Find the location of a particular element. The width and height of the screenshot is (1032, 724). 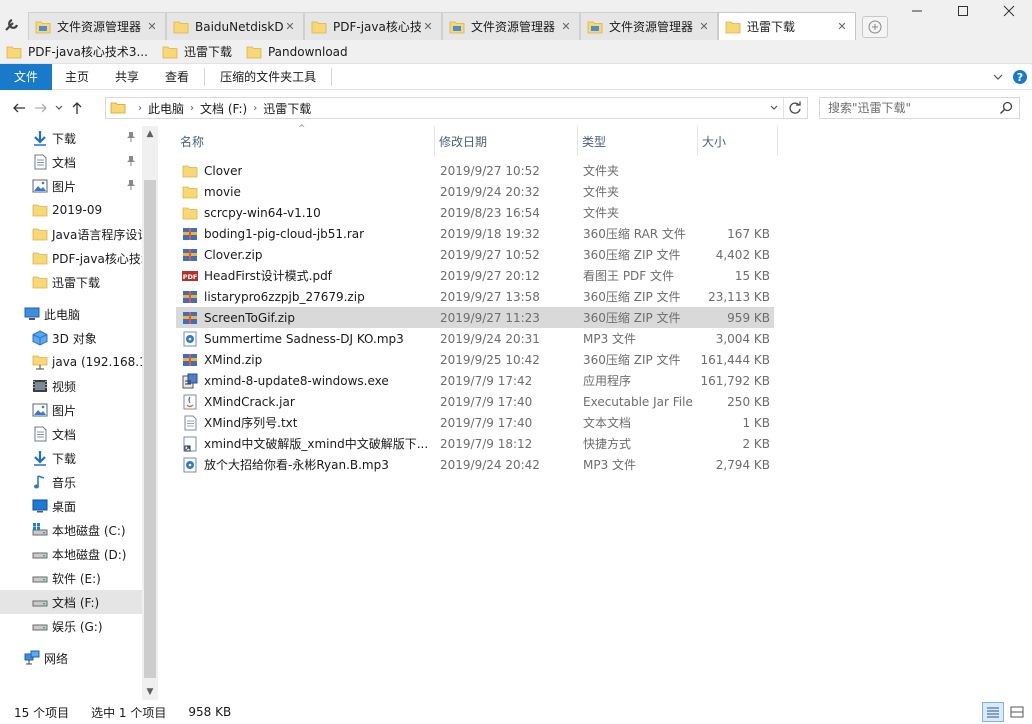

nav-item-3: 2019-09 is located at coordinates (71, 210).